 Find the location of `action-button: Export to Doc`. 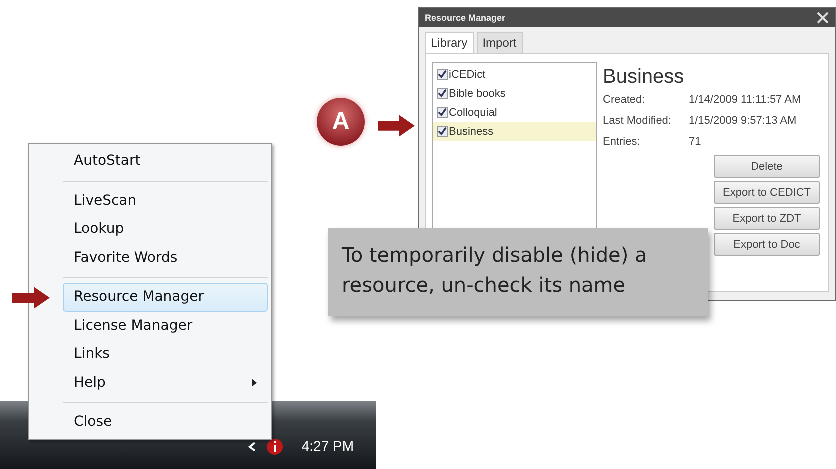

action-button: Export to Doc is located at coordinates (767, 244).